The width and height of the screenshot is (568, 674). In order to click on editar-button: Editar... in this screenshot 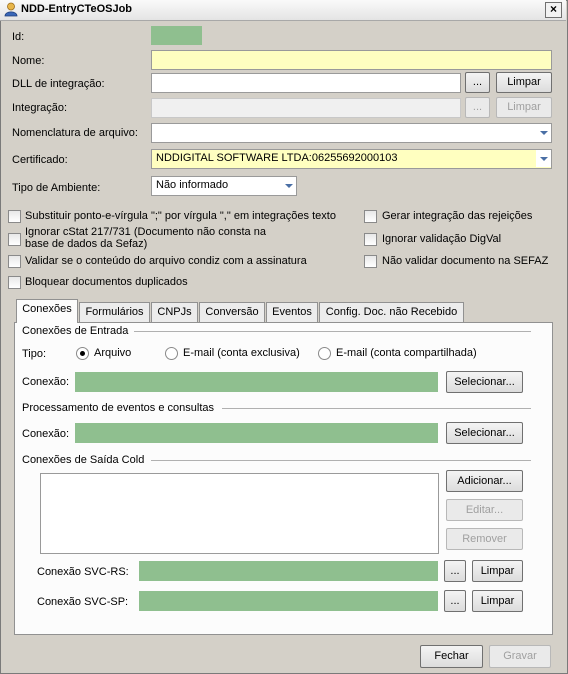, I will do `click(484, 510)`.